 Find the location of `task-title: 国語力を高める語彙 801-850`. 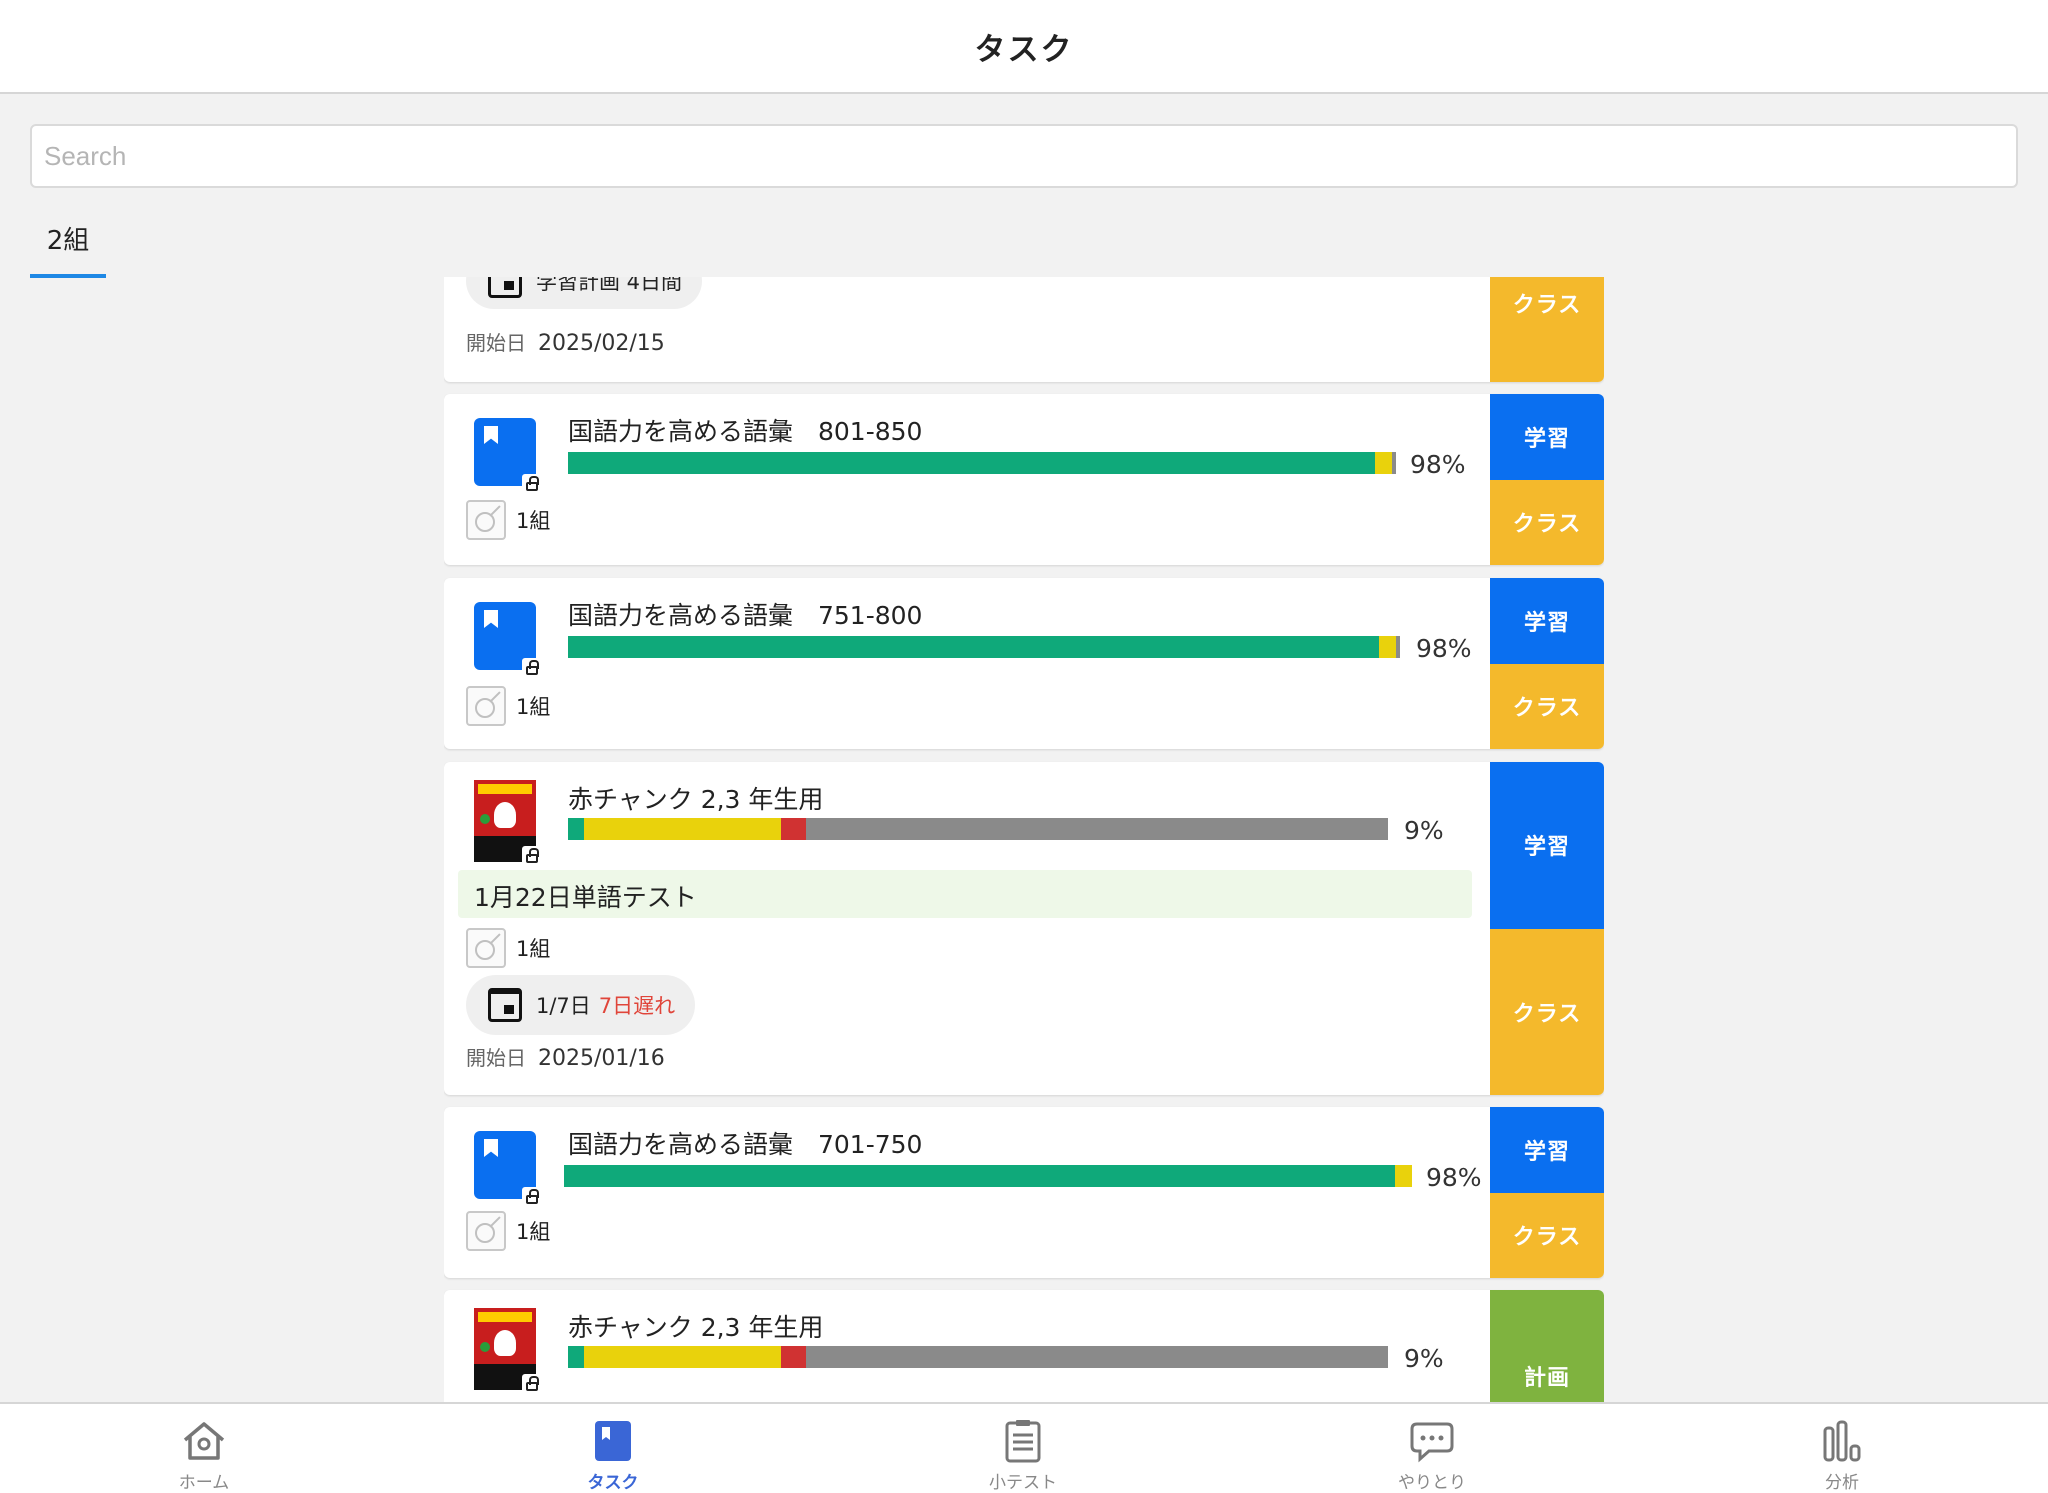

task-title: 国語力を高める語彙 801-850 is located at coordinates (745, 431).